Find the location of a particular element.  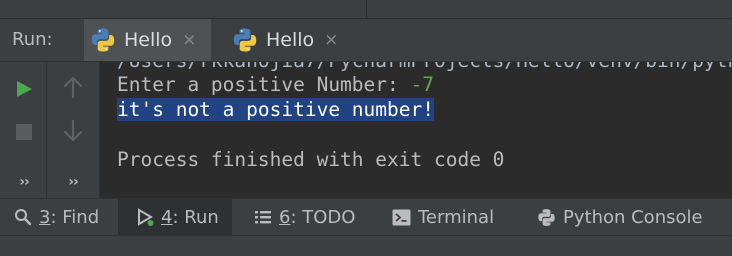

stop-button is located at coordinates (24, 132).